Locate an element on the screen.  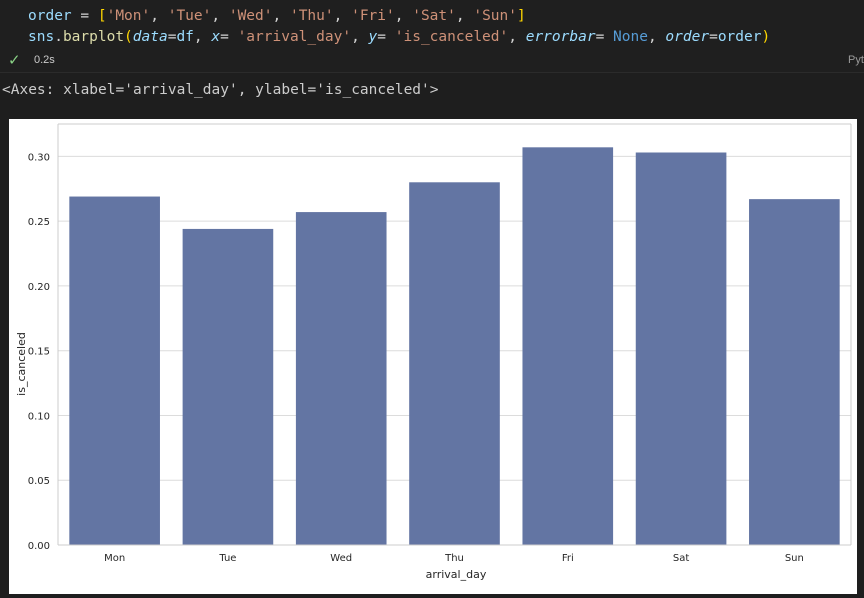
x-tick-label: Thu is located at coordinates (454, 558).